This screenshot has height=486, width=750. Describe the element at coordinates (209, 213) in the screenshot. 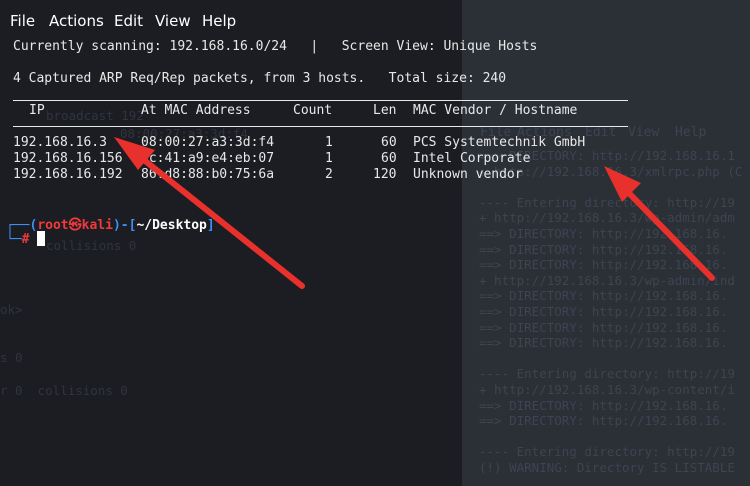

I see `arrow-to-ip-icon` at that location.